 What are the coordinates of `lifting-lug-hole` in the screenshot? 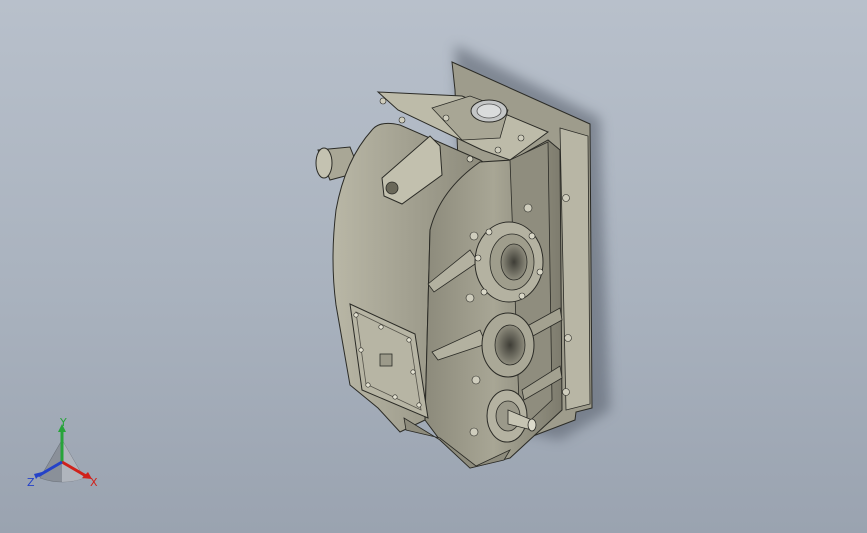 It's located at (392, 188).